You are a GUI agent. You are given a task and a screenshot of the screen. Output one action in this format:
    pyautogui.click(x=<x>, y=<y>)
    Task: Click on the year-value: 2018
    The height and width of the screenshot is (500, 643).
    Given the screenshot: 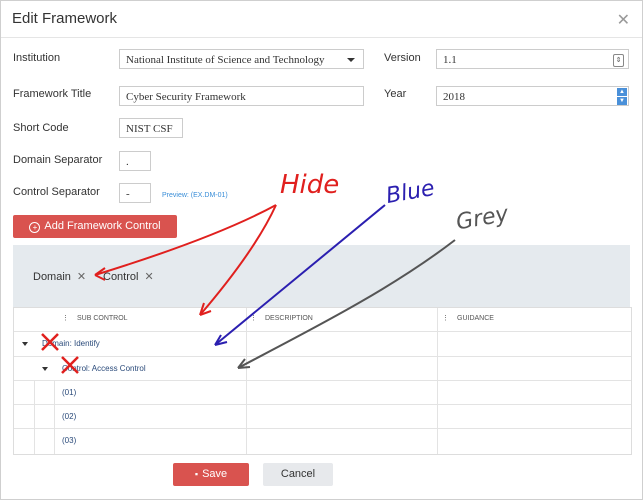 What is the action you would take?
    pyautogui.click(x=454, y=97)
    